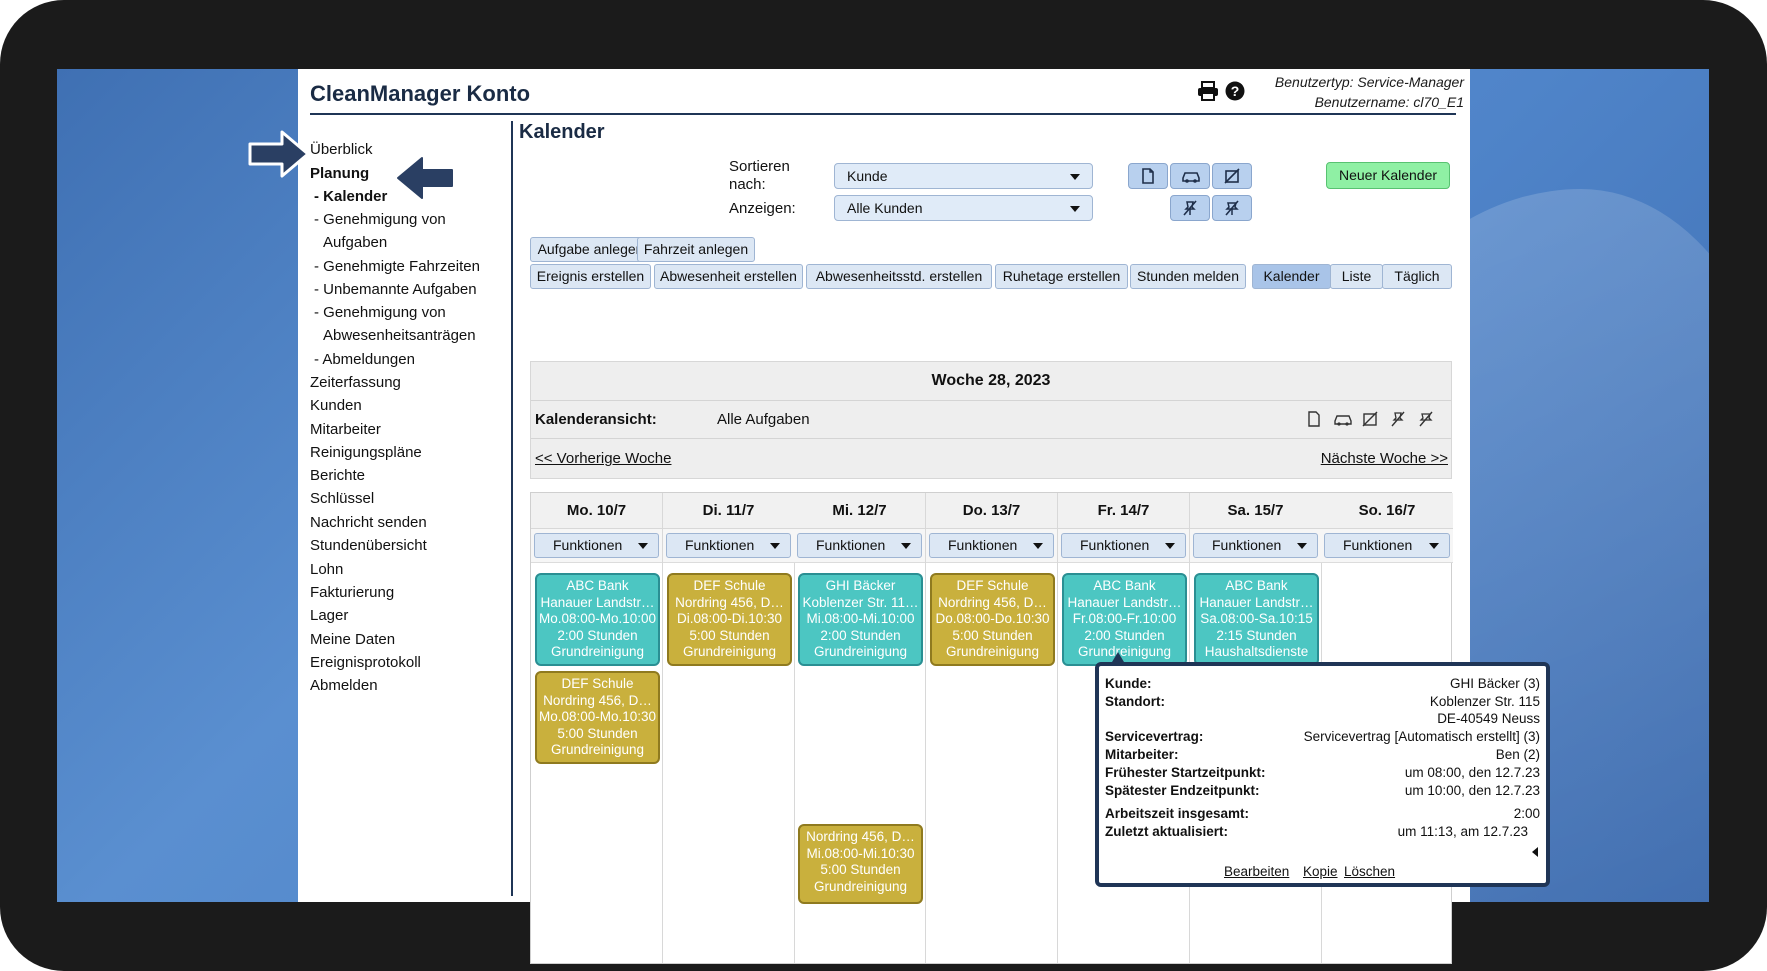 The width and height of the screenshot is (1767, 971). I want to click on sidebar-item: - Kalender, so click(350, 196).